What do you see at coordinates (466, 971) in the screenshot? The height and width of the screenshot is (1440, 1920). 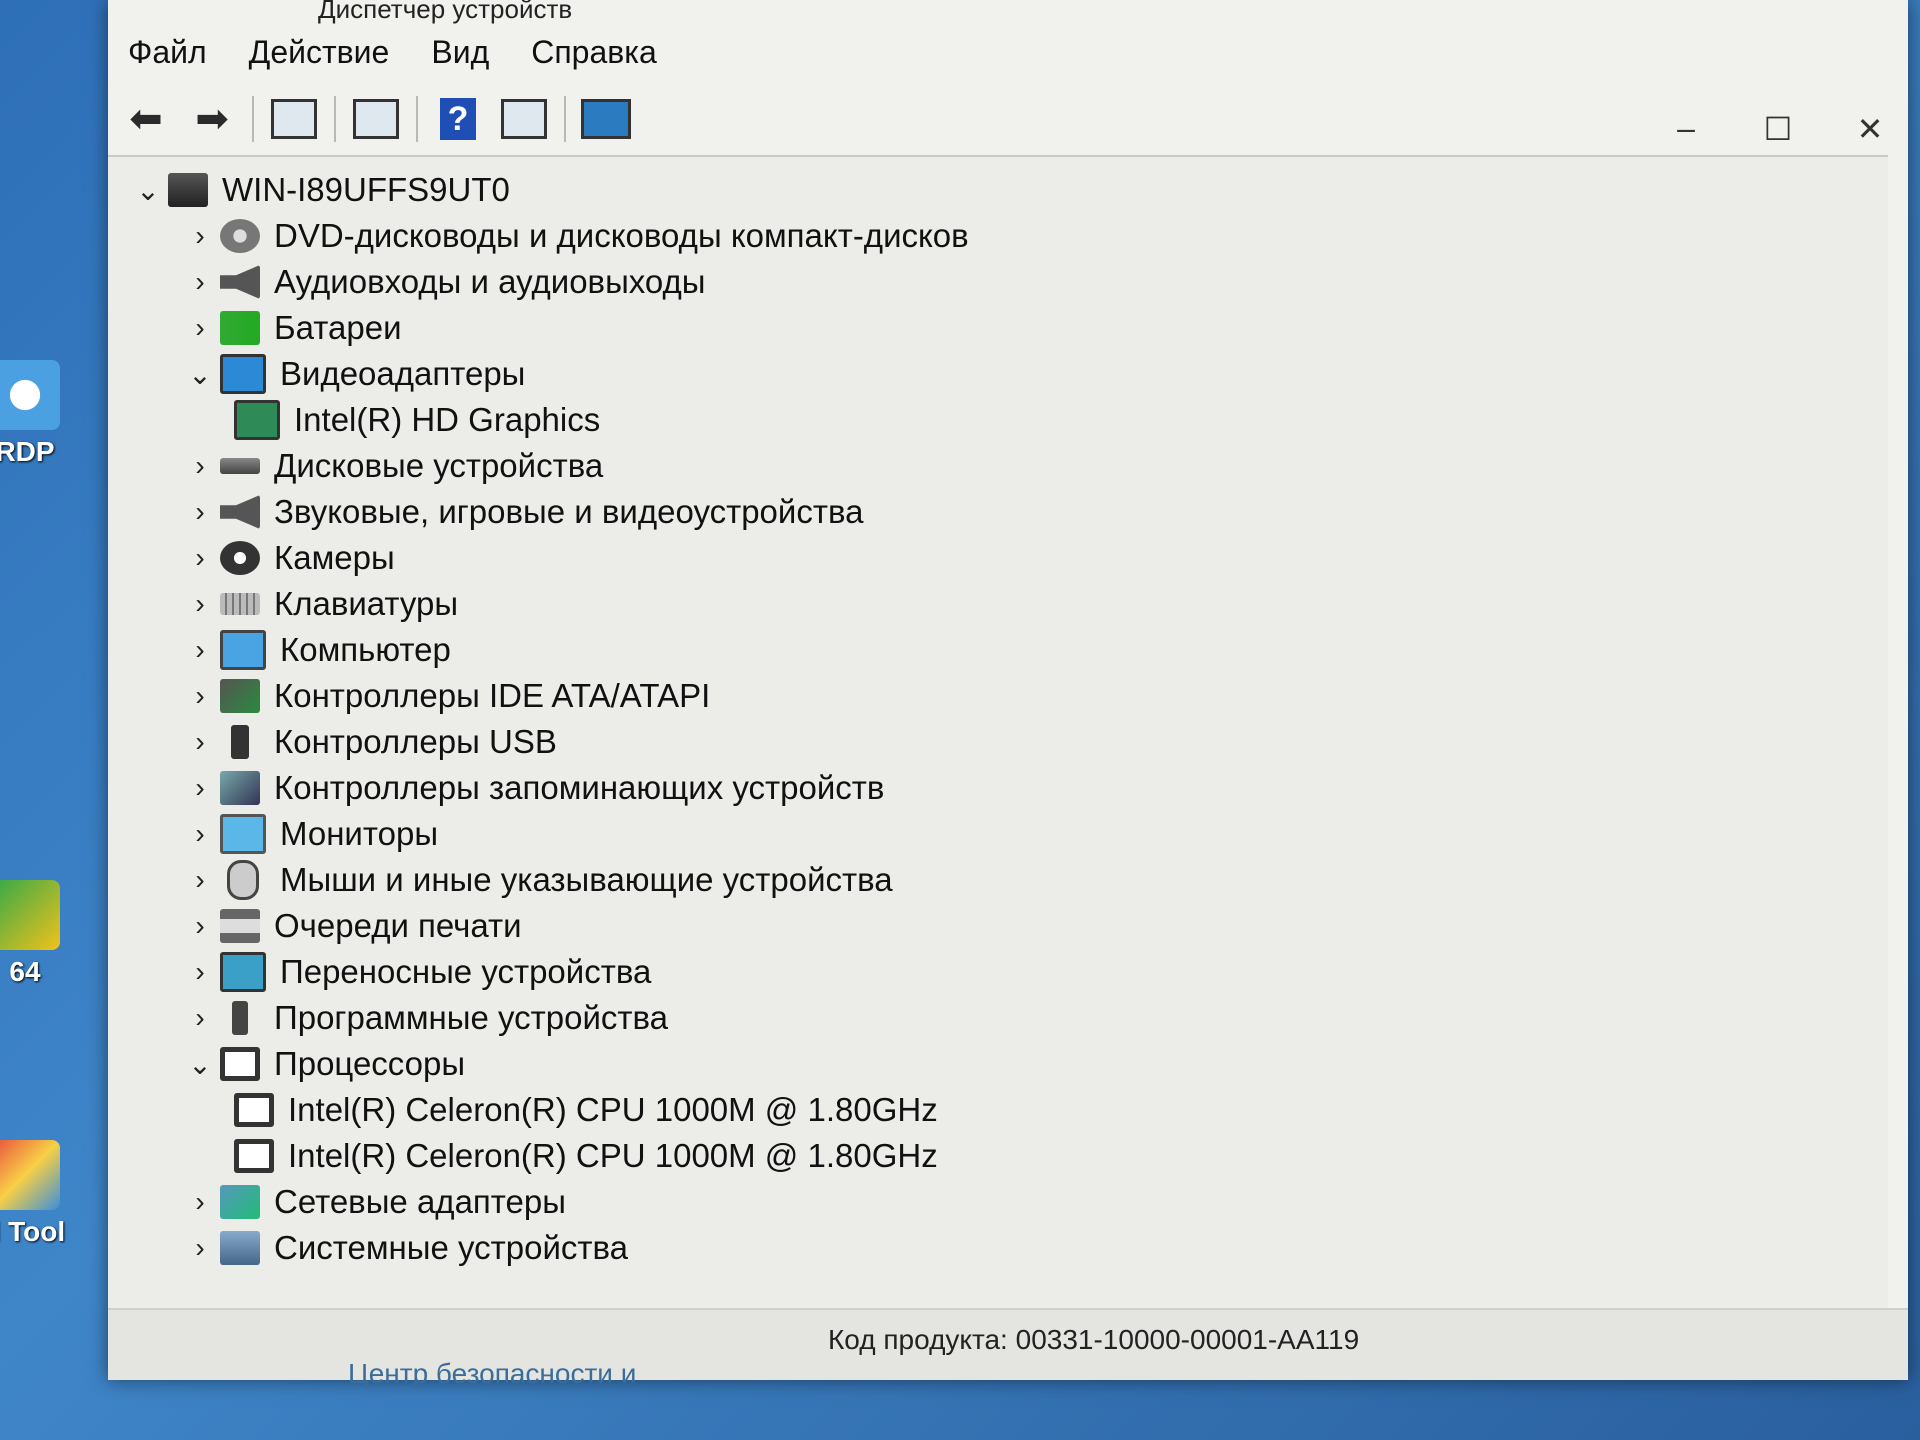 I see `tree-item-label: Переносные устройства` at bounding box center [466, 971].